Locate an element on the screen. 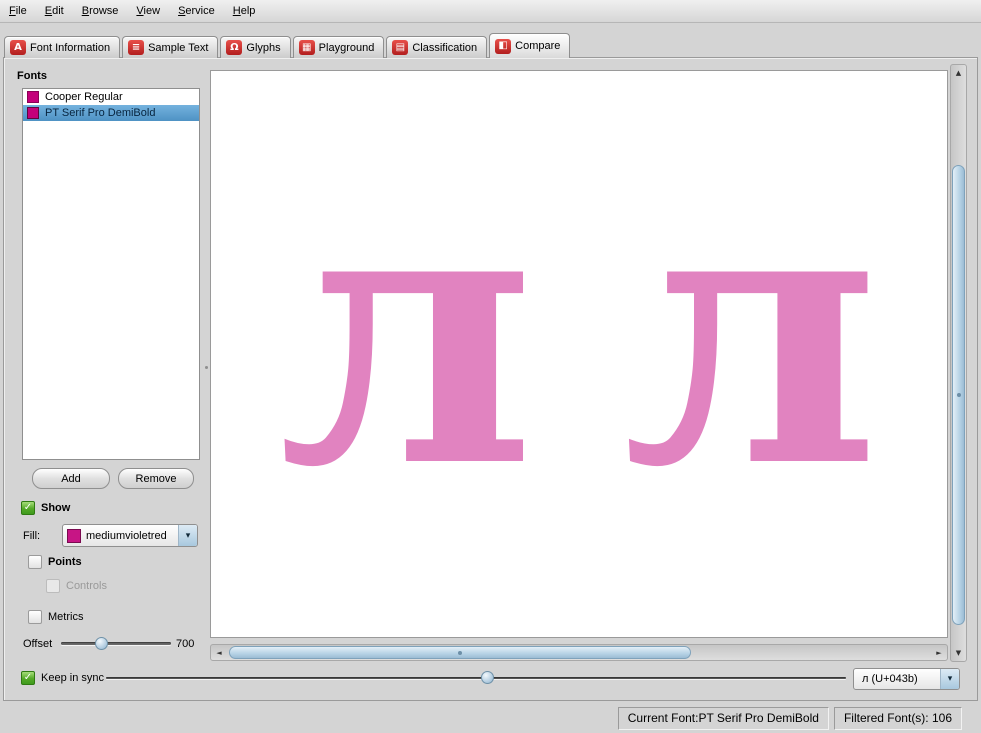 The width and height of the screenshot is (981, 733). offset-slider-groove is located at coordinates (116, 643).